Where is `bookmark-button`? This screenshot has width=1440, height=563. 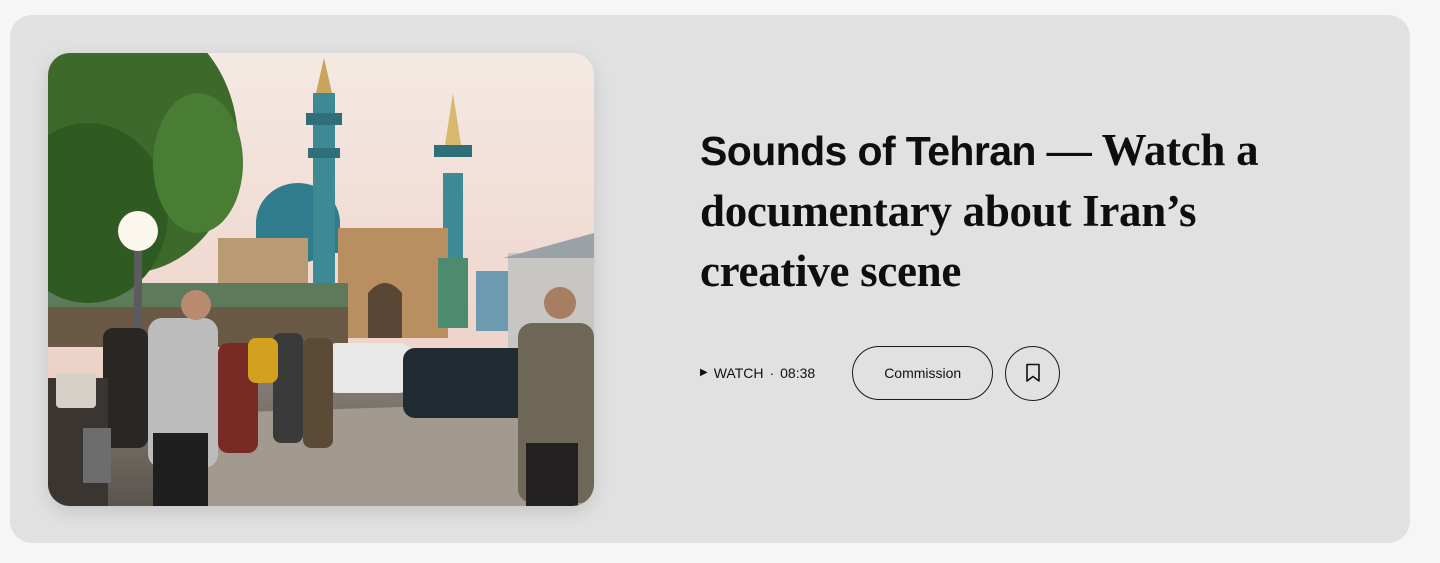 bookmark-button is located at coordinates (1033, 373).